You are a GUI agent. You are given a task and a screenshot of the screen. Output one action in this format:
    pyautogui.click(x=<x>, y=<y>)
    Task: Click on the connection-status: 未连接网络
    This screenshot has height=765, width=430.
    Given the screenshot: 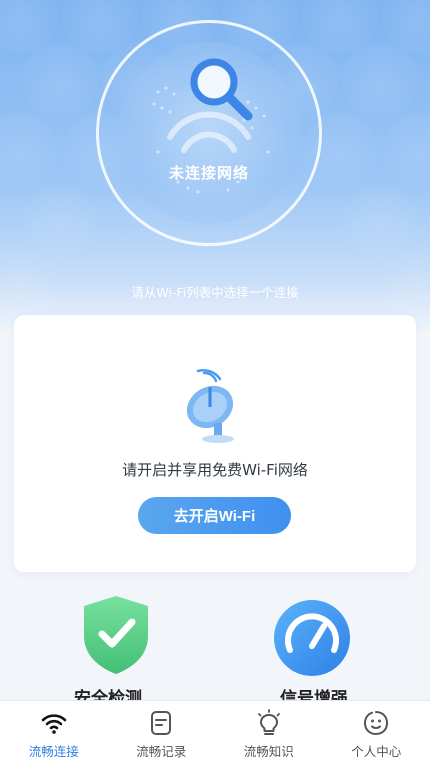 What is the action you would take?
    pyautogui.click(x=208, y=173)
    